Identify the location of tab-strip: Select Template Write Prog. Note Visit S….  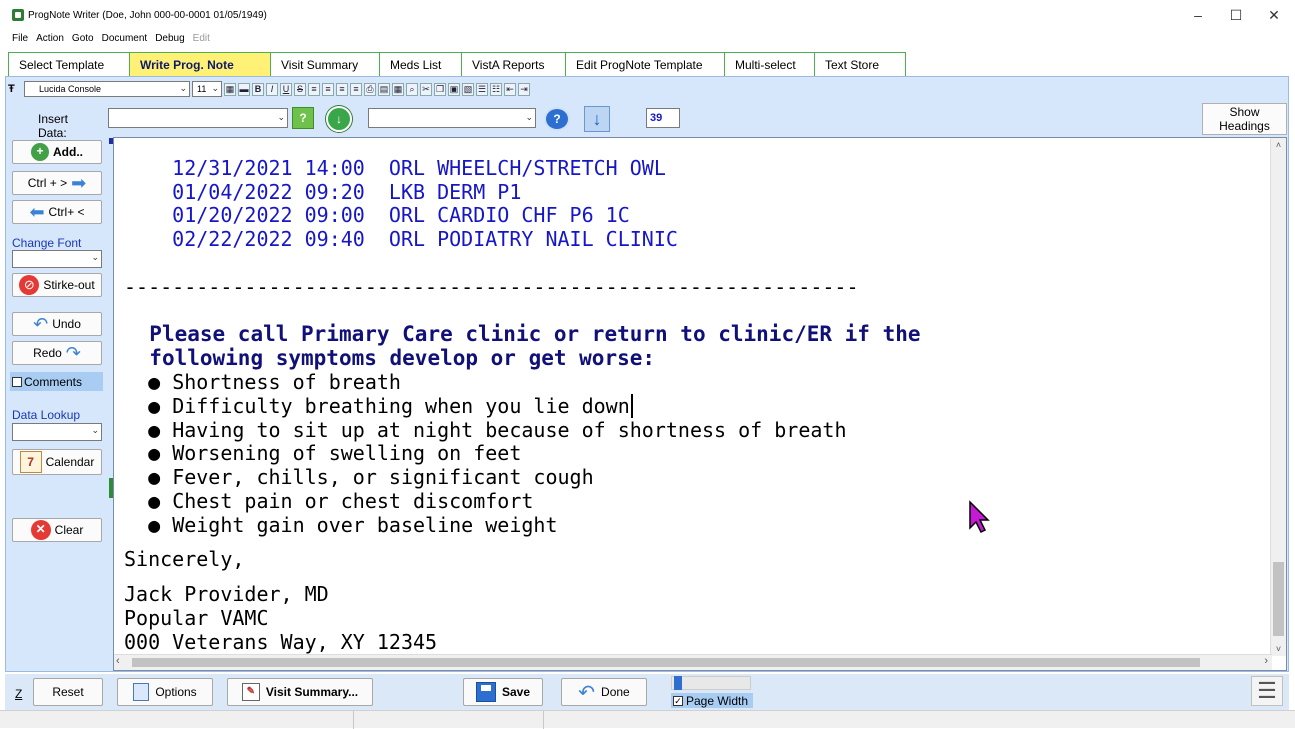
(457, 64).